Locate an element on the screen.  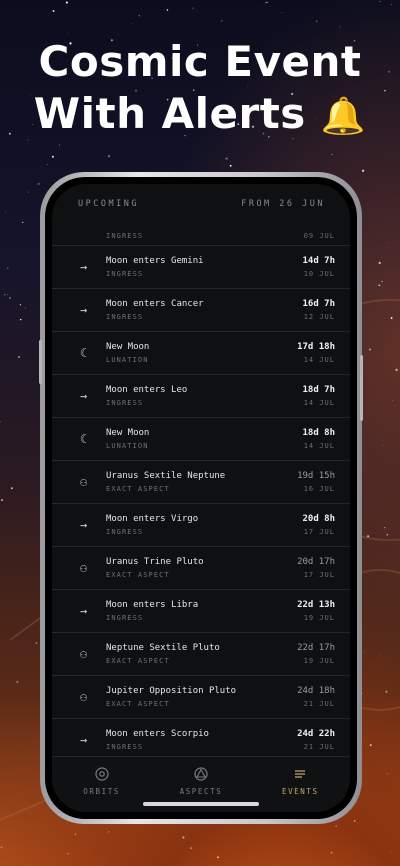
event-countdown: 14d 7h is located at coordinates (318, 261).